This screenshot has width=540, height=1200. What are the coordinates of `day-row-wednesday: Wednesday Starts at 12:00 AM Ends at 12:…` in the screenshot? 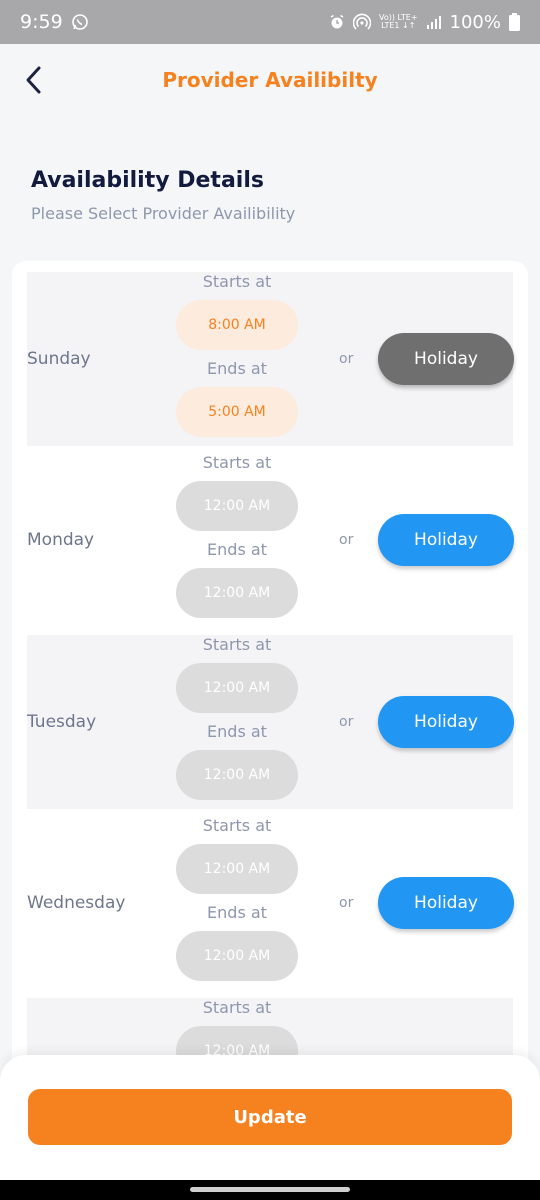 It's located at (270, 903).